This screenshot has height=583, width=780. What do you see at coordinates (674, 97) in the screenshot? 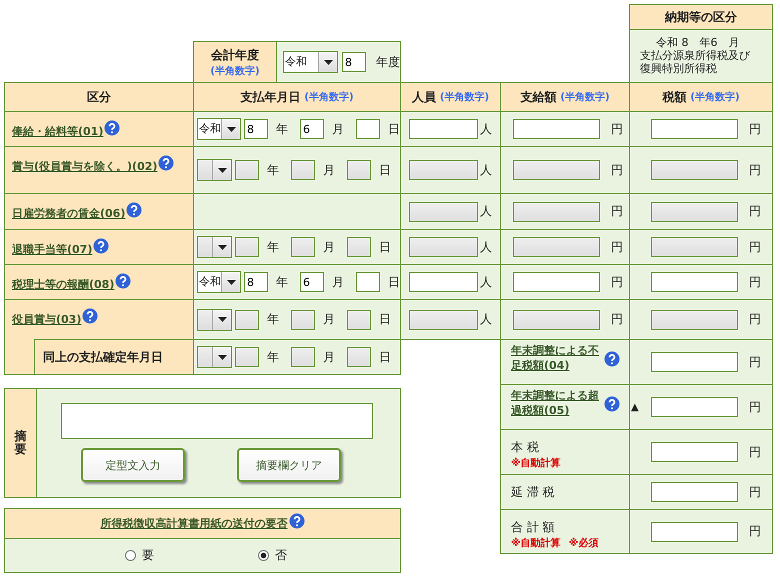
I see `column-title: 税額` at bounding box center [674, 97].